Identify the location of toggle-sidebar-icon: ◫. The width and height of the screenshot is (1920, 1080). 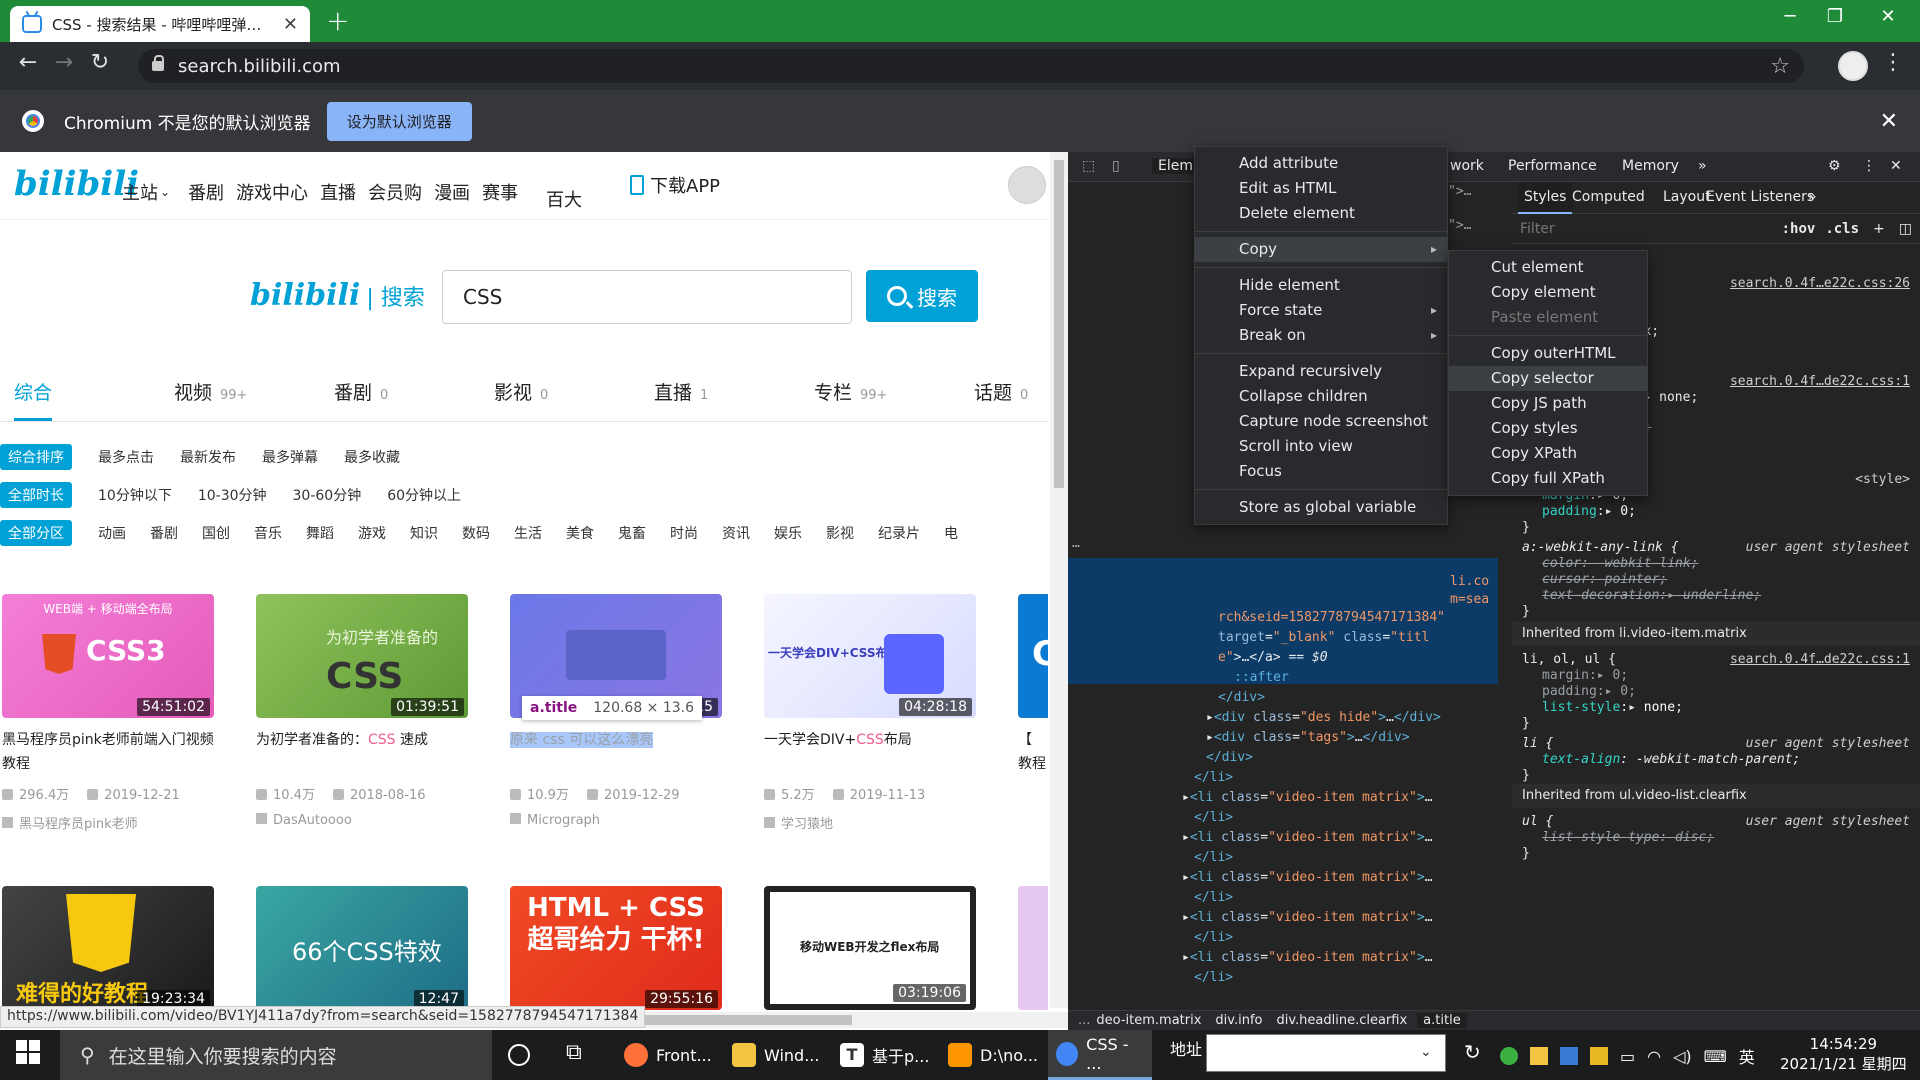
(1905, 229).